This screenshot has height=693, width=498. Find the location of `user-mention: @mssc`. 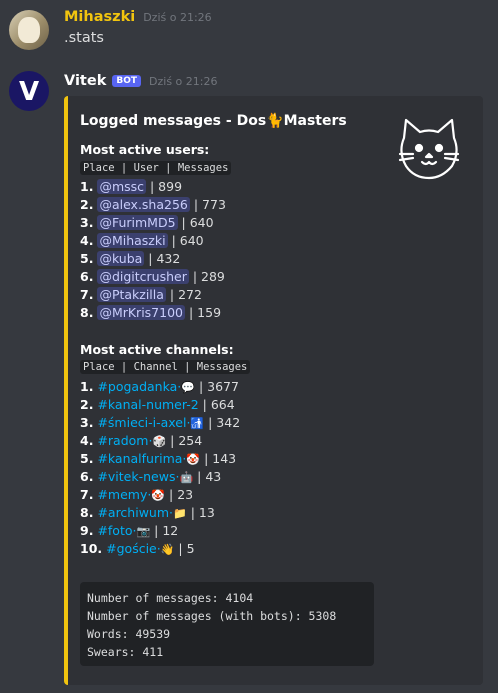

user-mention: @mssc is located at coordinates (122, 186).